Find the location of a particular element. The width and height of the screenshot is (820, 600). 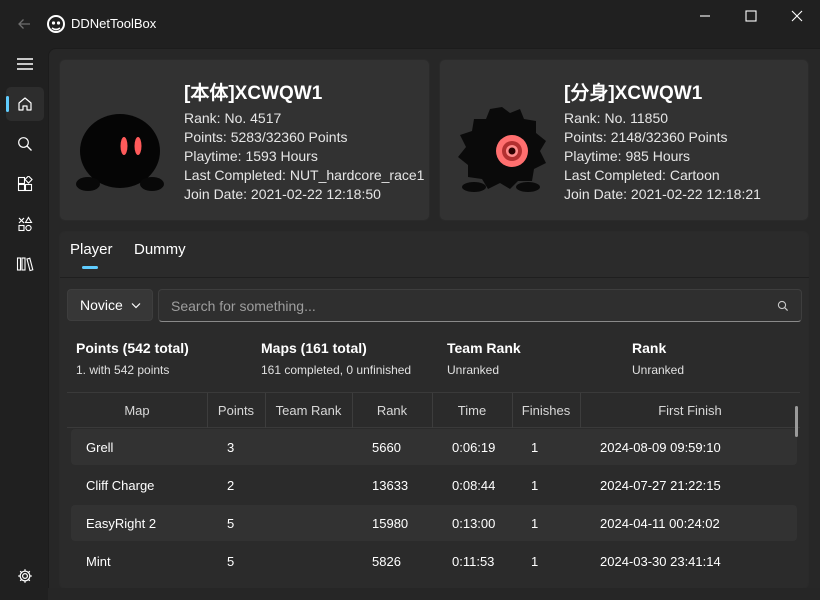

tabs-divider is located at coordinates (434, 277).